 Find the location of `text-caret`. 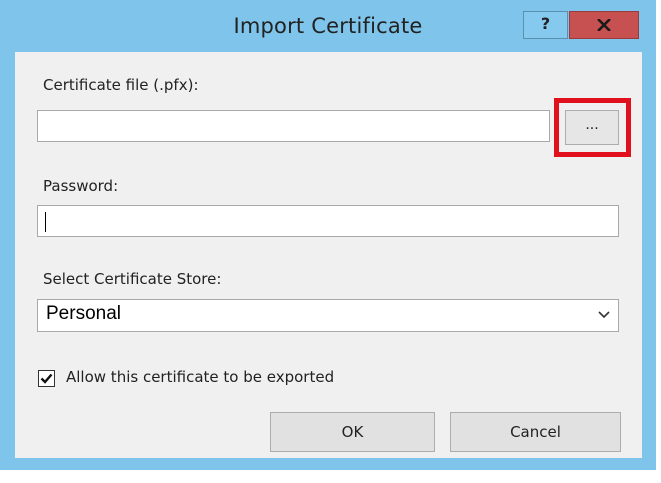

text-caret is located at coordinates (45, 222).